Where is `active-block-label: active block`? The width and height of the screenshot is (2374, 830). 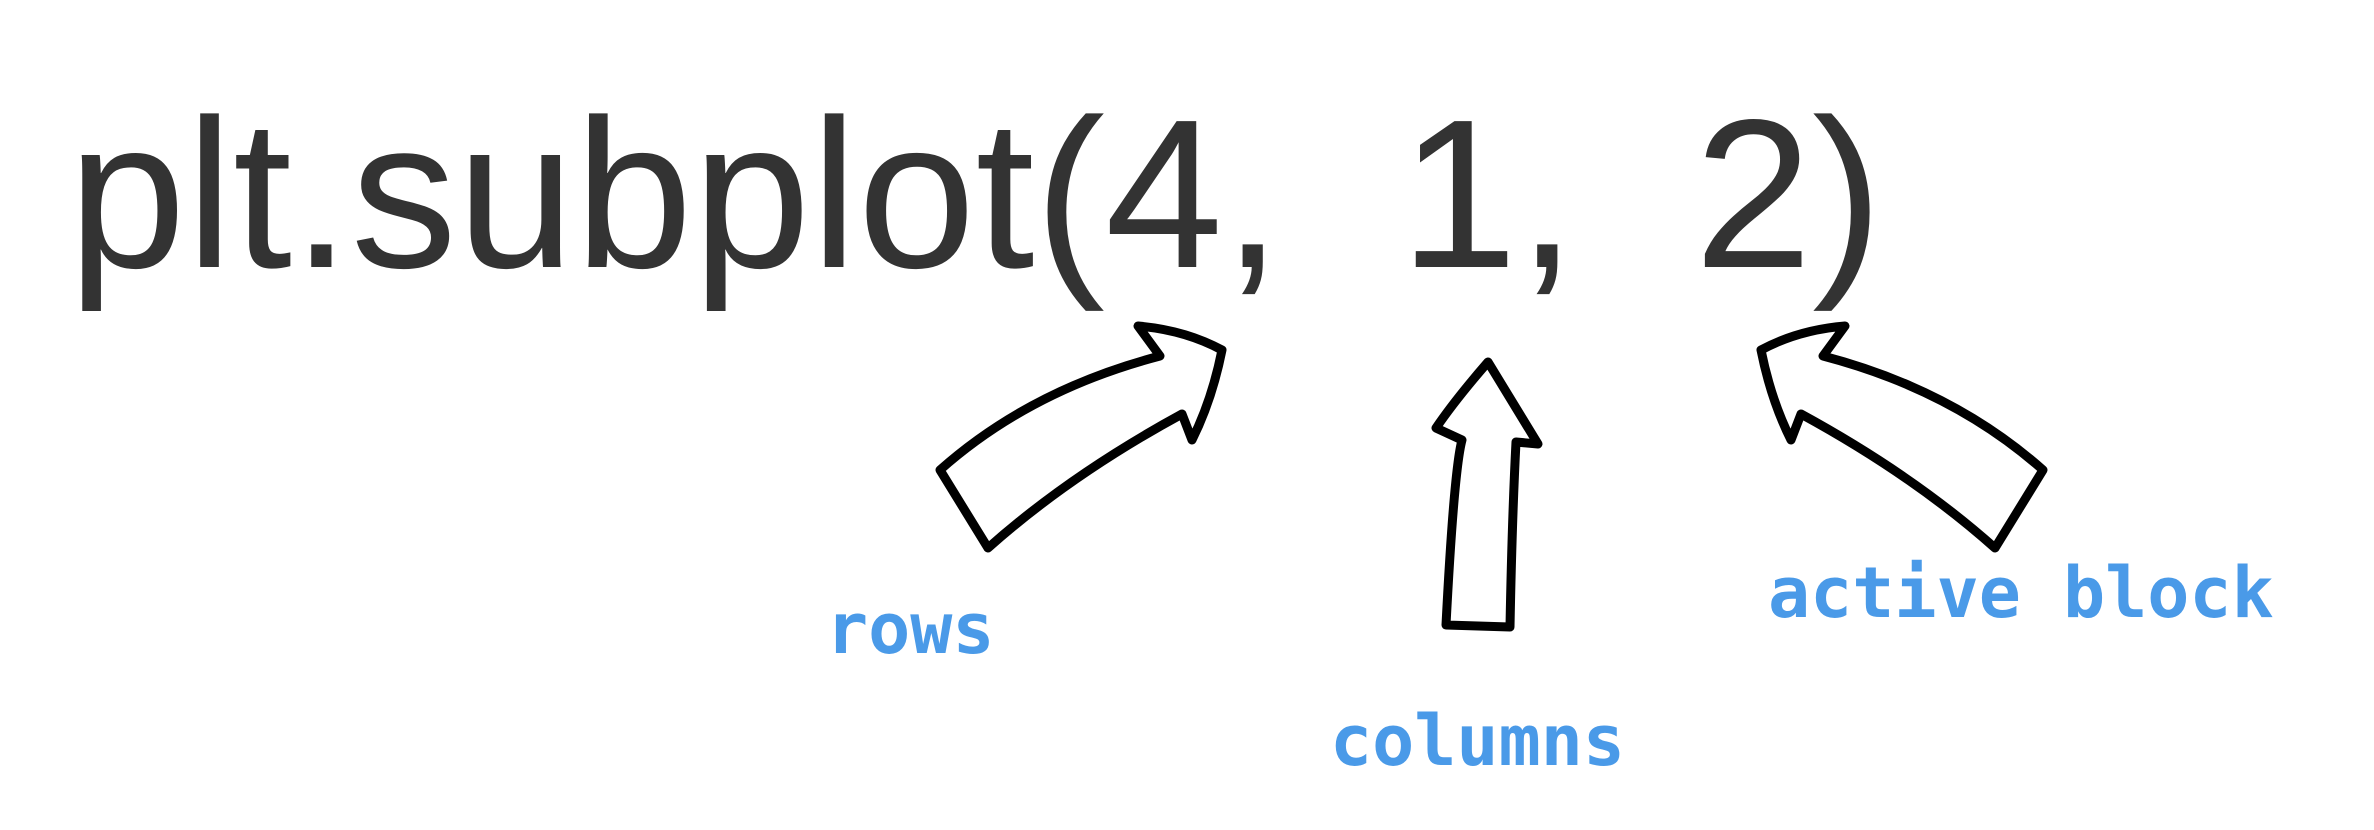 active-block-label: active block is located at coordinates (2021, 593).